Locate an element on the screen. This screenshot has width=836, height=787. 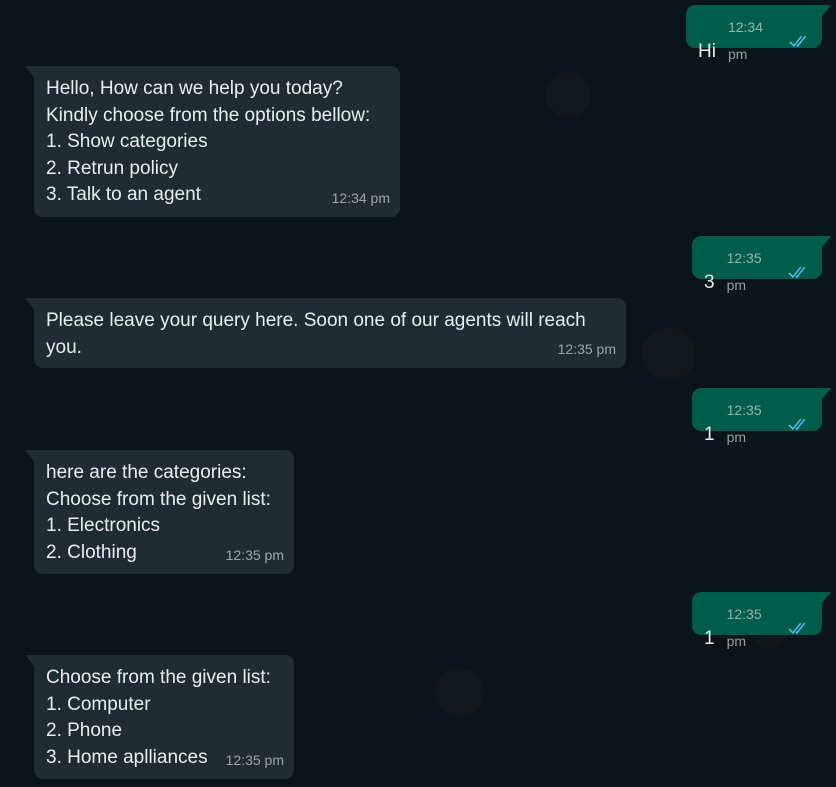
message-outgoing: 3 12:35 pm is located at coordinates (761, 264).